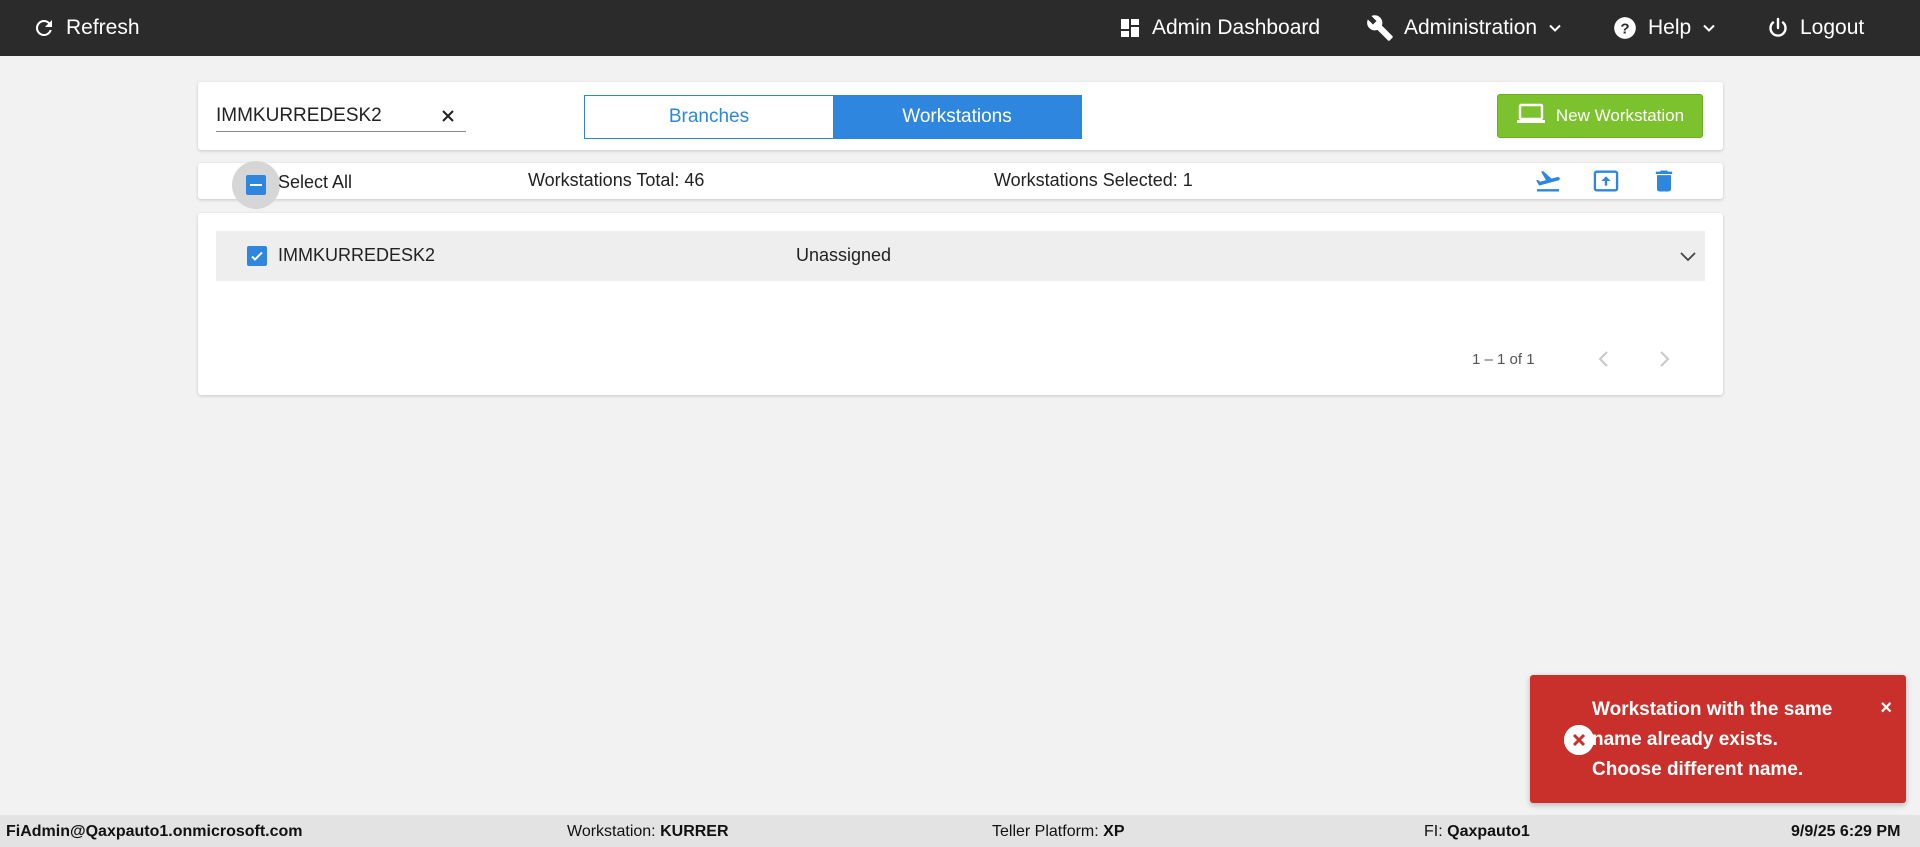 The width and height of the screenshot is (1920, 847). I want to click on toast-close-button: ×, so click(1886, 708).